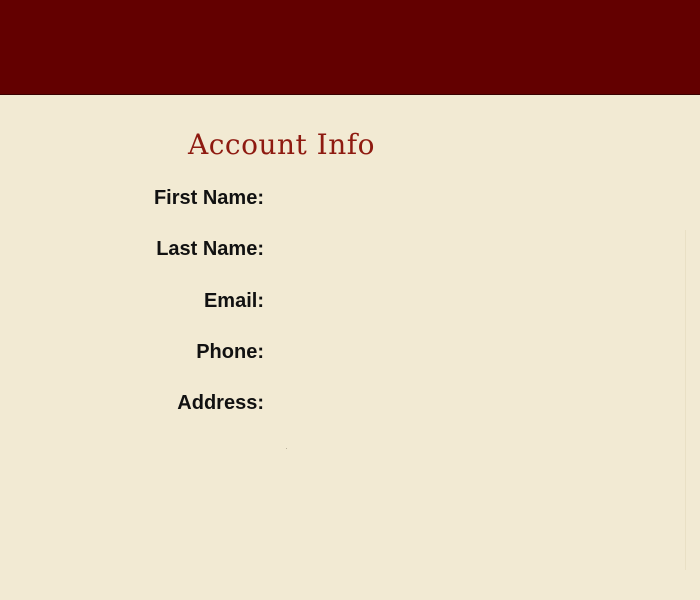 This screenshot has width=700, height=600. What do you see at coordinates (233, 301) in the screenshot?
I see `email-label: Email:` at bounding box center [233, 301].